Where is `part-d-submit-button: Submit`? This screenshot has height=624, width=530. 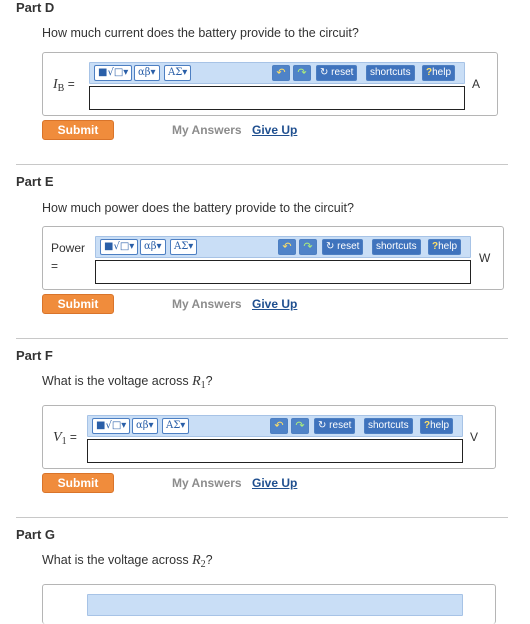 part-d-submit-button: Submit is located at coordinates (78, 130).